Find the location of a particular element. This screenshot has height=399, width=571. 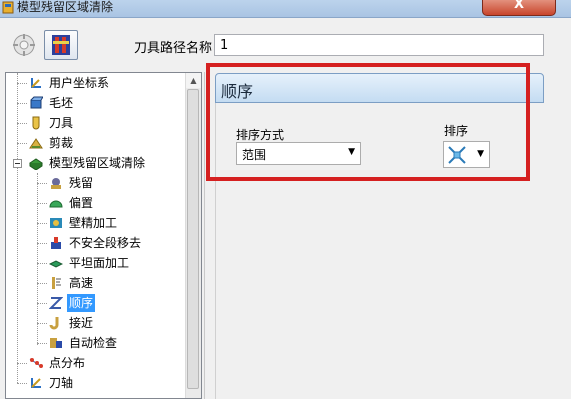

tool-axis-icon is located at coordinates (36, 383).